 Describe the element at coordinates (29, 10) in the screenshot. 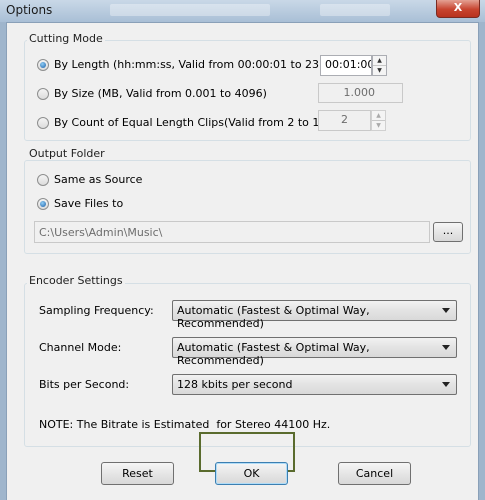

I see `window-title: Options` at that location.